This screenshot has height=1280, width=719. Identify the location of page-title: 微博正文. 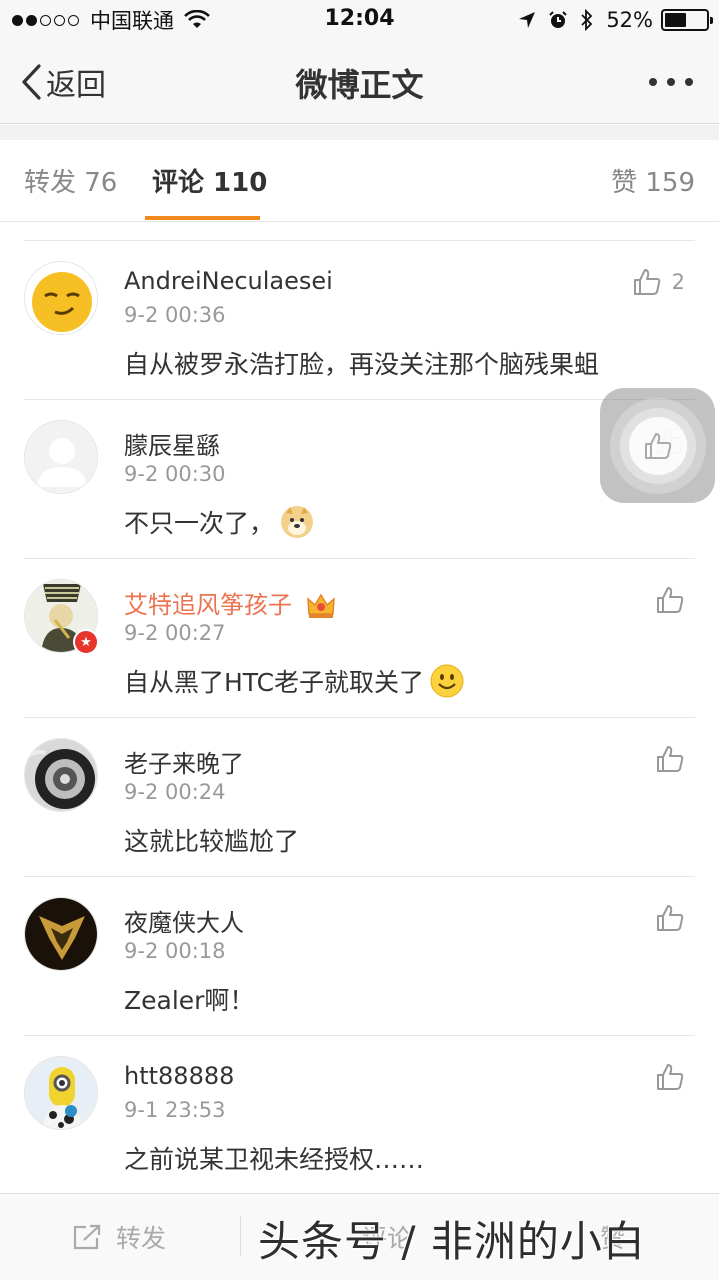
(359, 85).